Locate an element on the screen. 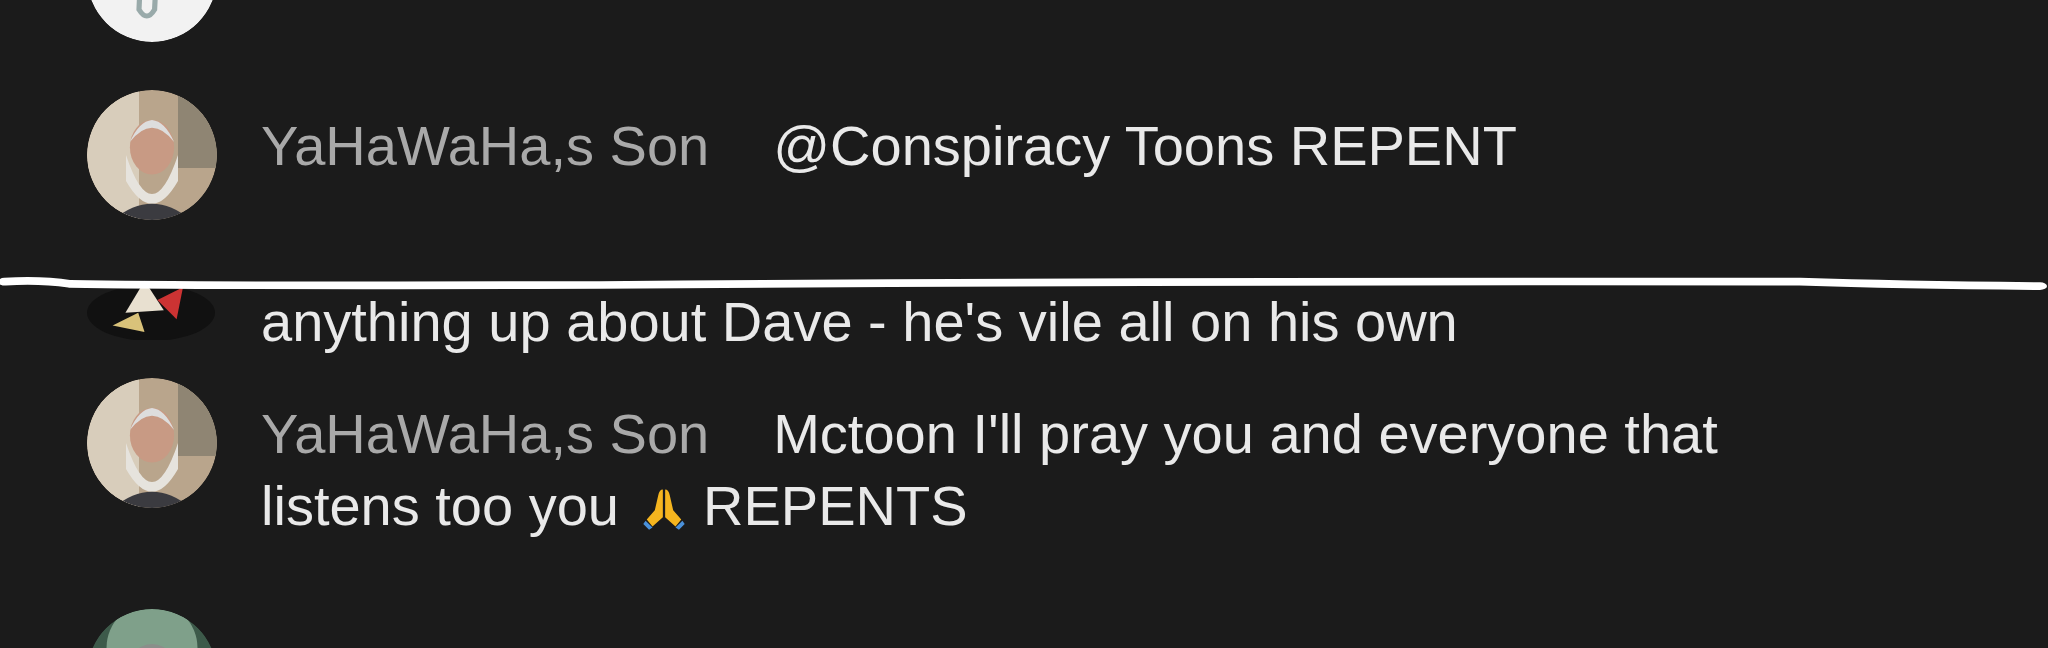 The image size is (2048, 648). message-text: REPENTS is located at coordinates (835, 505).